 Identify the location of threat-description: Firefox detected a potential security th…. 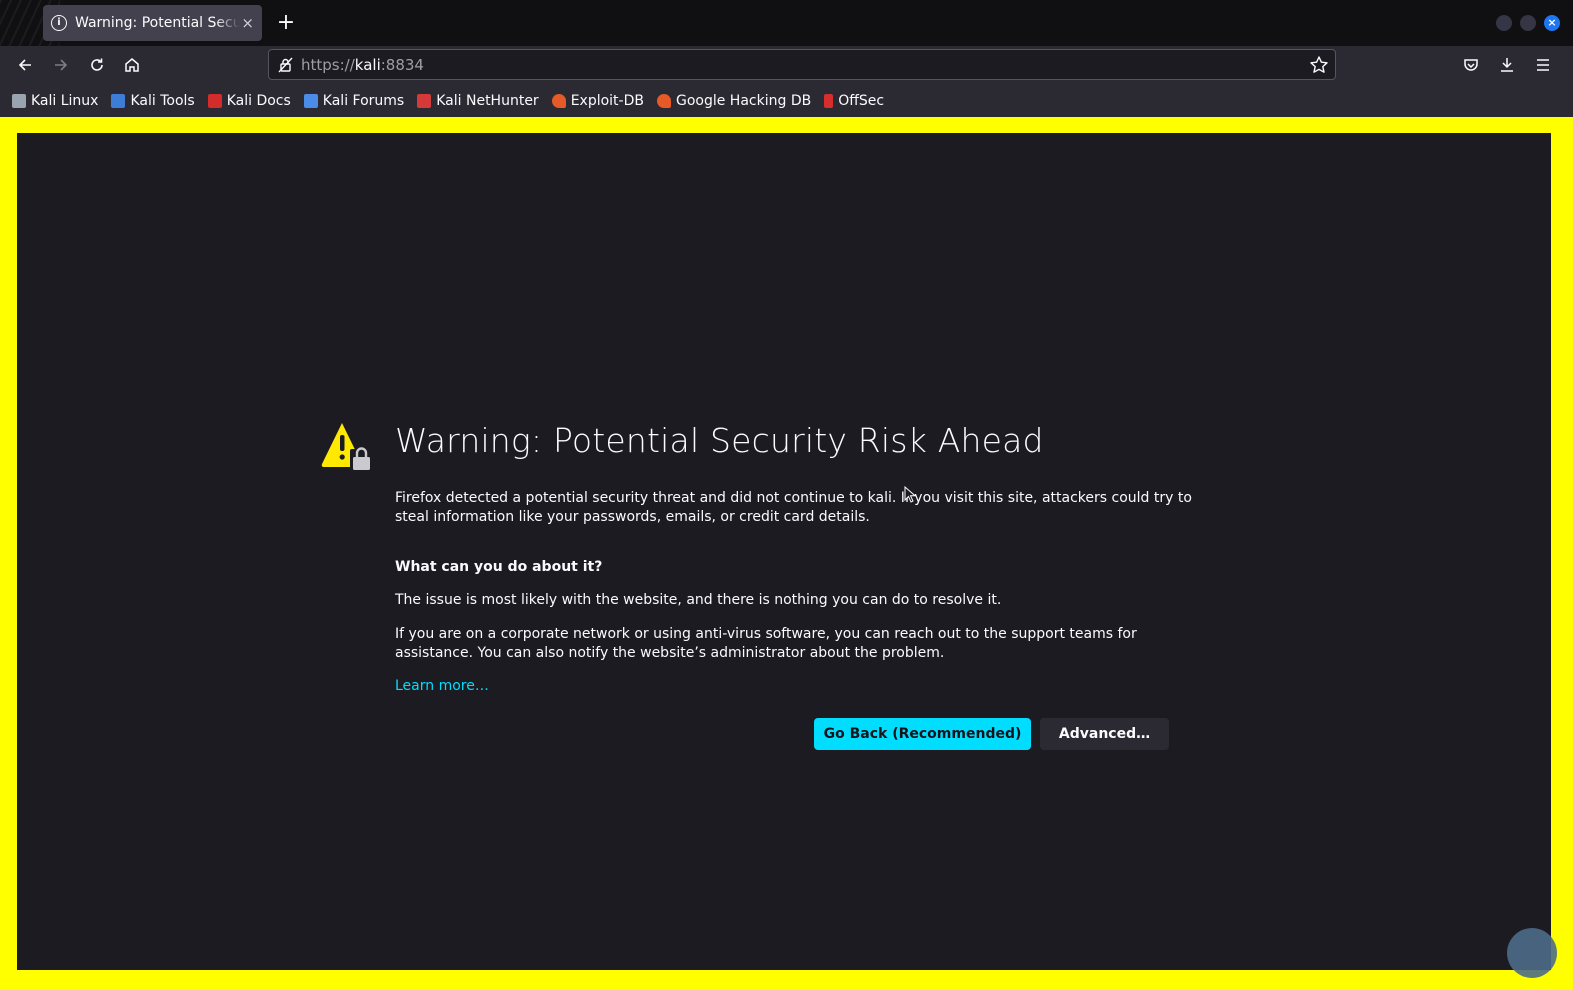
(793, 507).